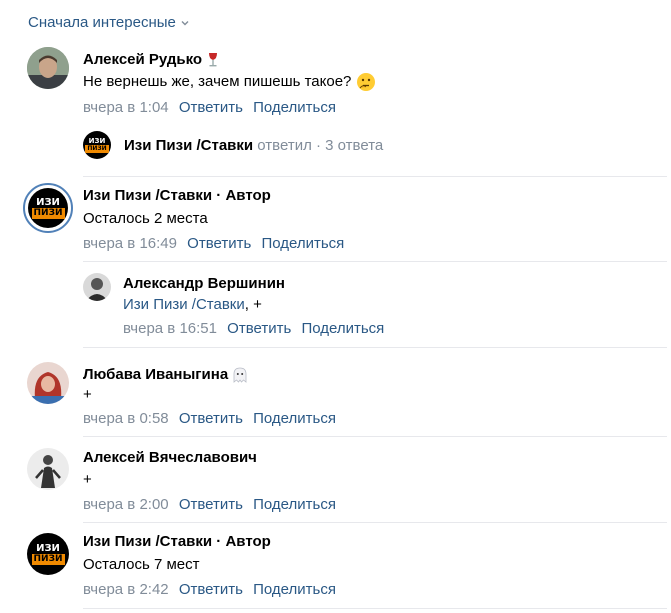 This screenshot has height=613, width=671. What do you see at coordinates (126, 107) in the screenshot?
I see `comment-time: вчера в 1:04` at bounding box center [126, 107].